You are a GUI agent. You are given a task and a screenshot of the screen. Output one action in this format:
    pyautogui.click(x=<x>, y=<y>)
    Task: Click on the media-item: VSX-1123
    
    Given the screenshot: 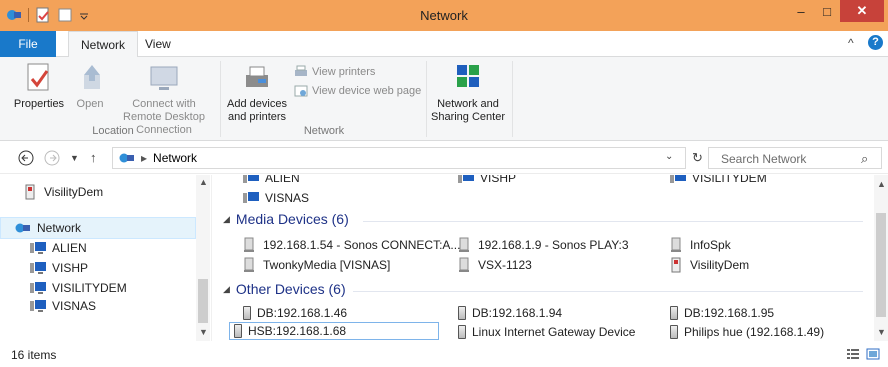 What is the action you would take?
    pyautogui.click(x=495, y=265)
    